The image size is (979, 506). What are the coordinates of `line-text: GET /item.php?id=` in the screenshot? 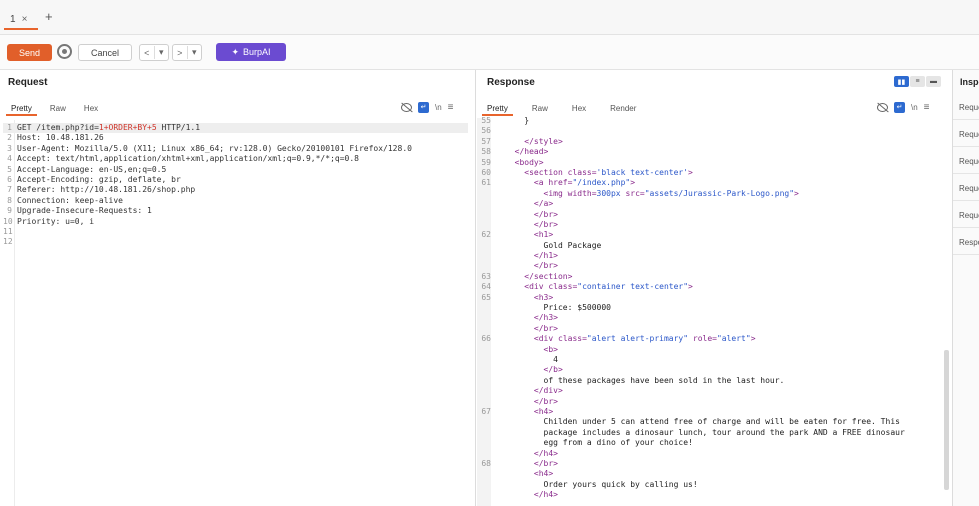 It's located at (58, 127).